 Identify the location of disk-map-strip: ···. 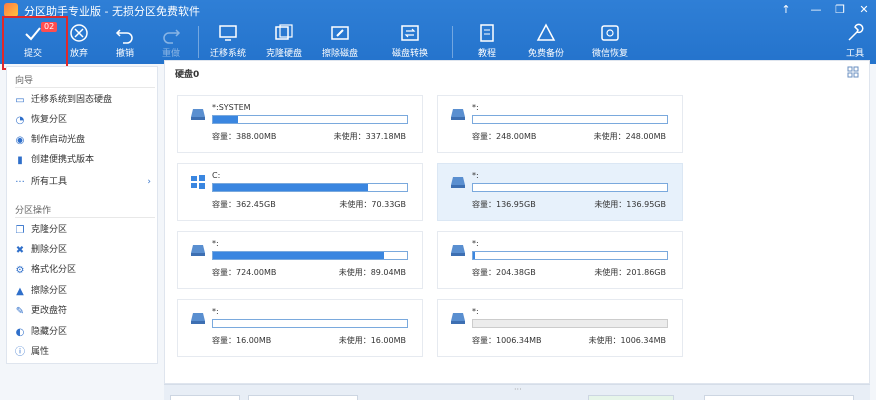
(517, 392).